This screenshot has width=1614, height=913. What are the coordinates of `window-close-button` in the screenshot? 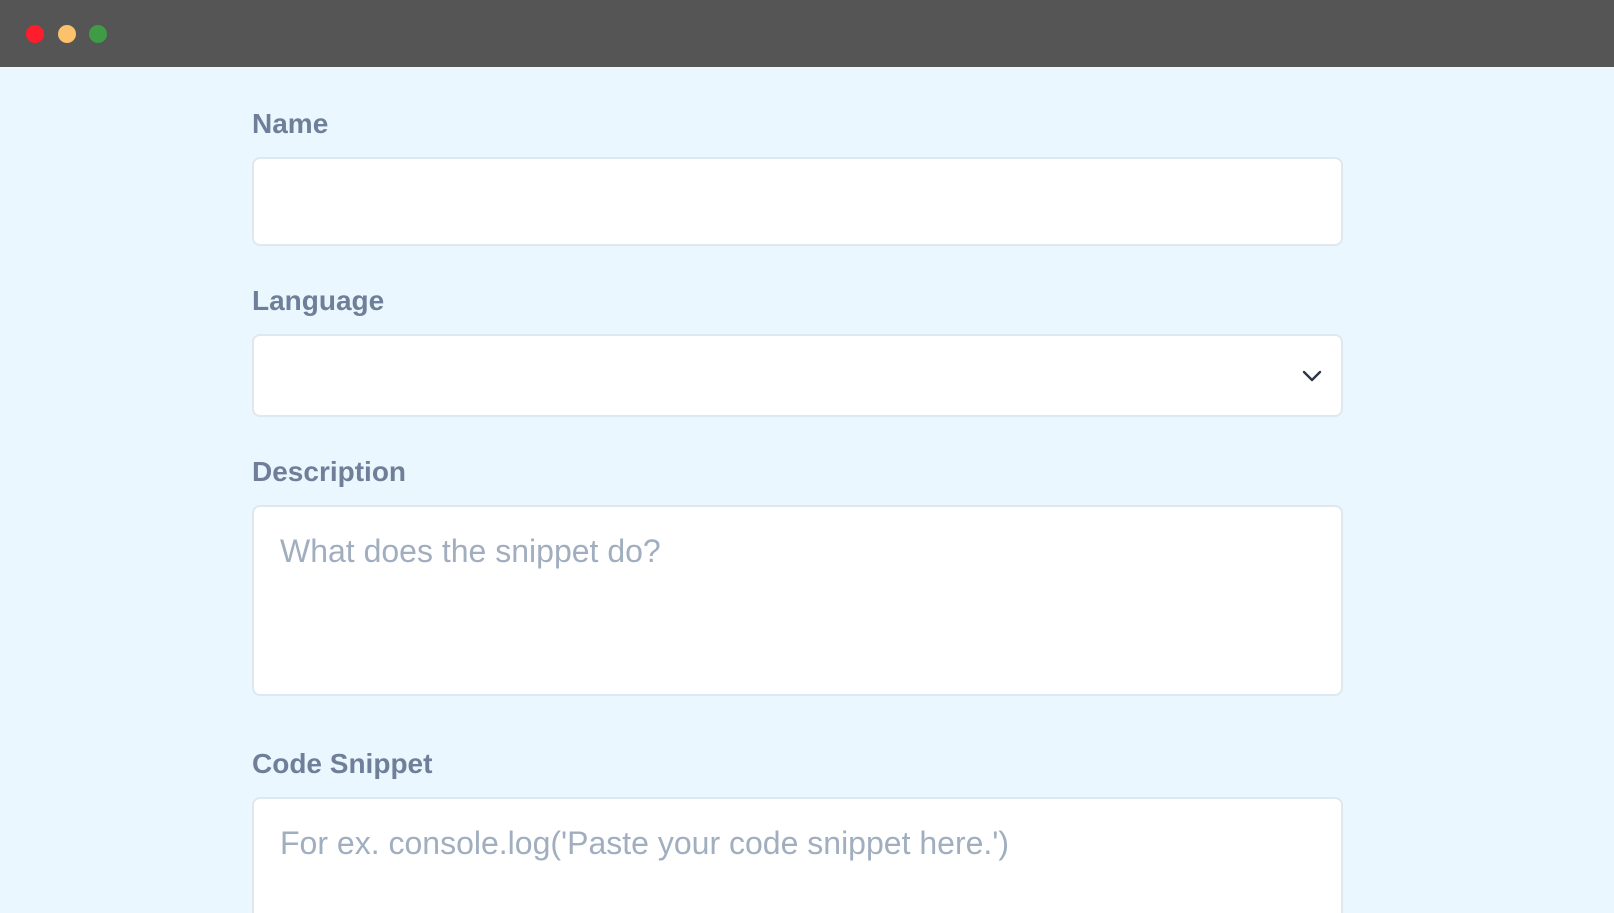 It's located at (35, 34).